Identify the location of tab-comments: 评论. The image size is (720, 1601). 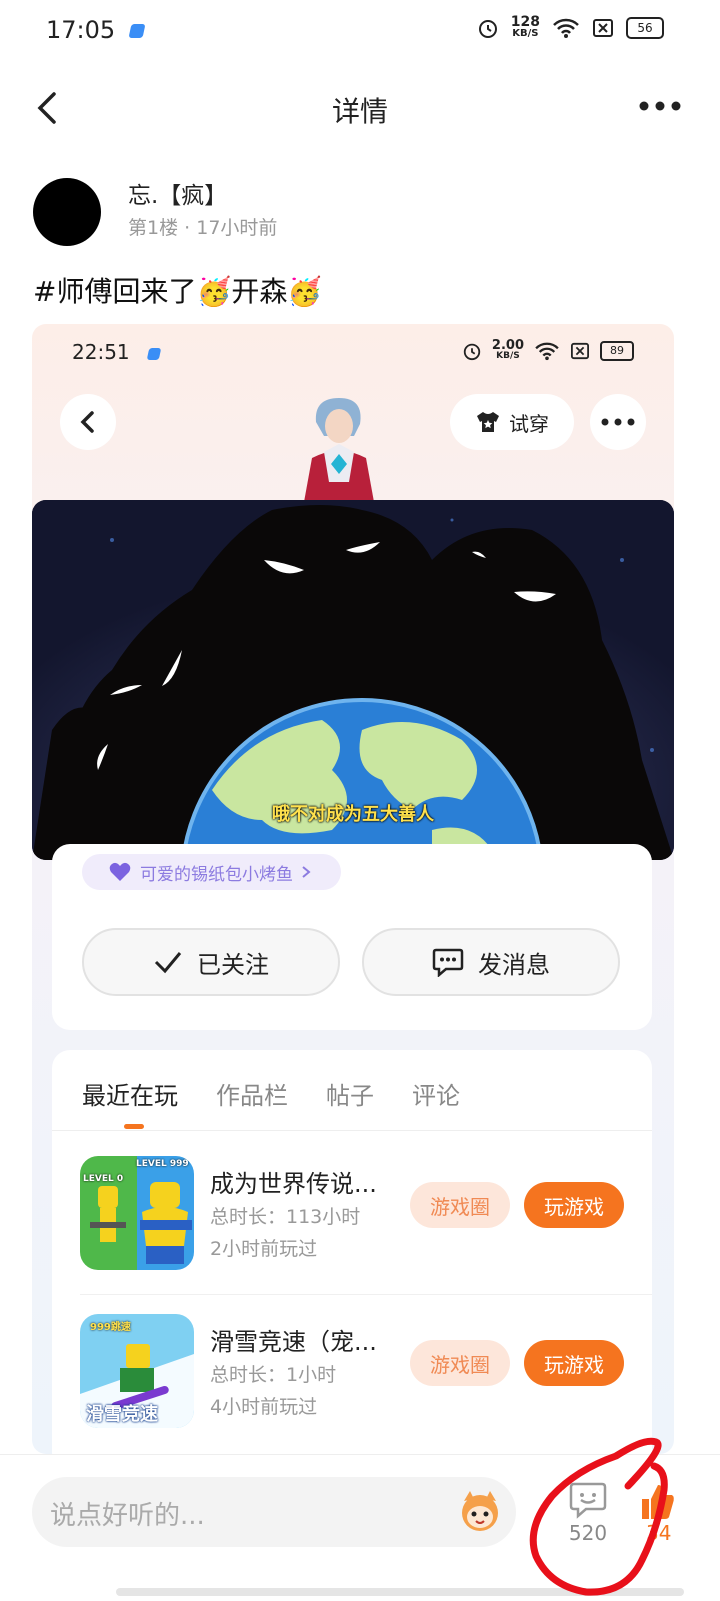
(436, 1096).